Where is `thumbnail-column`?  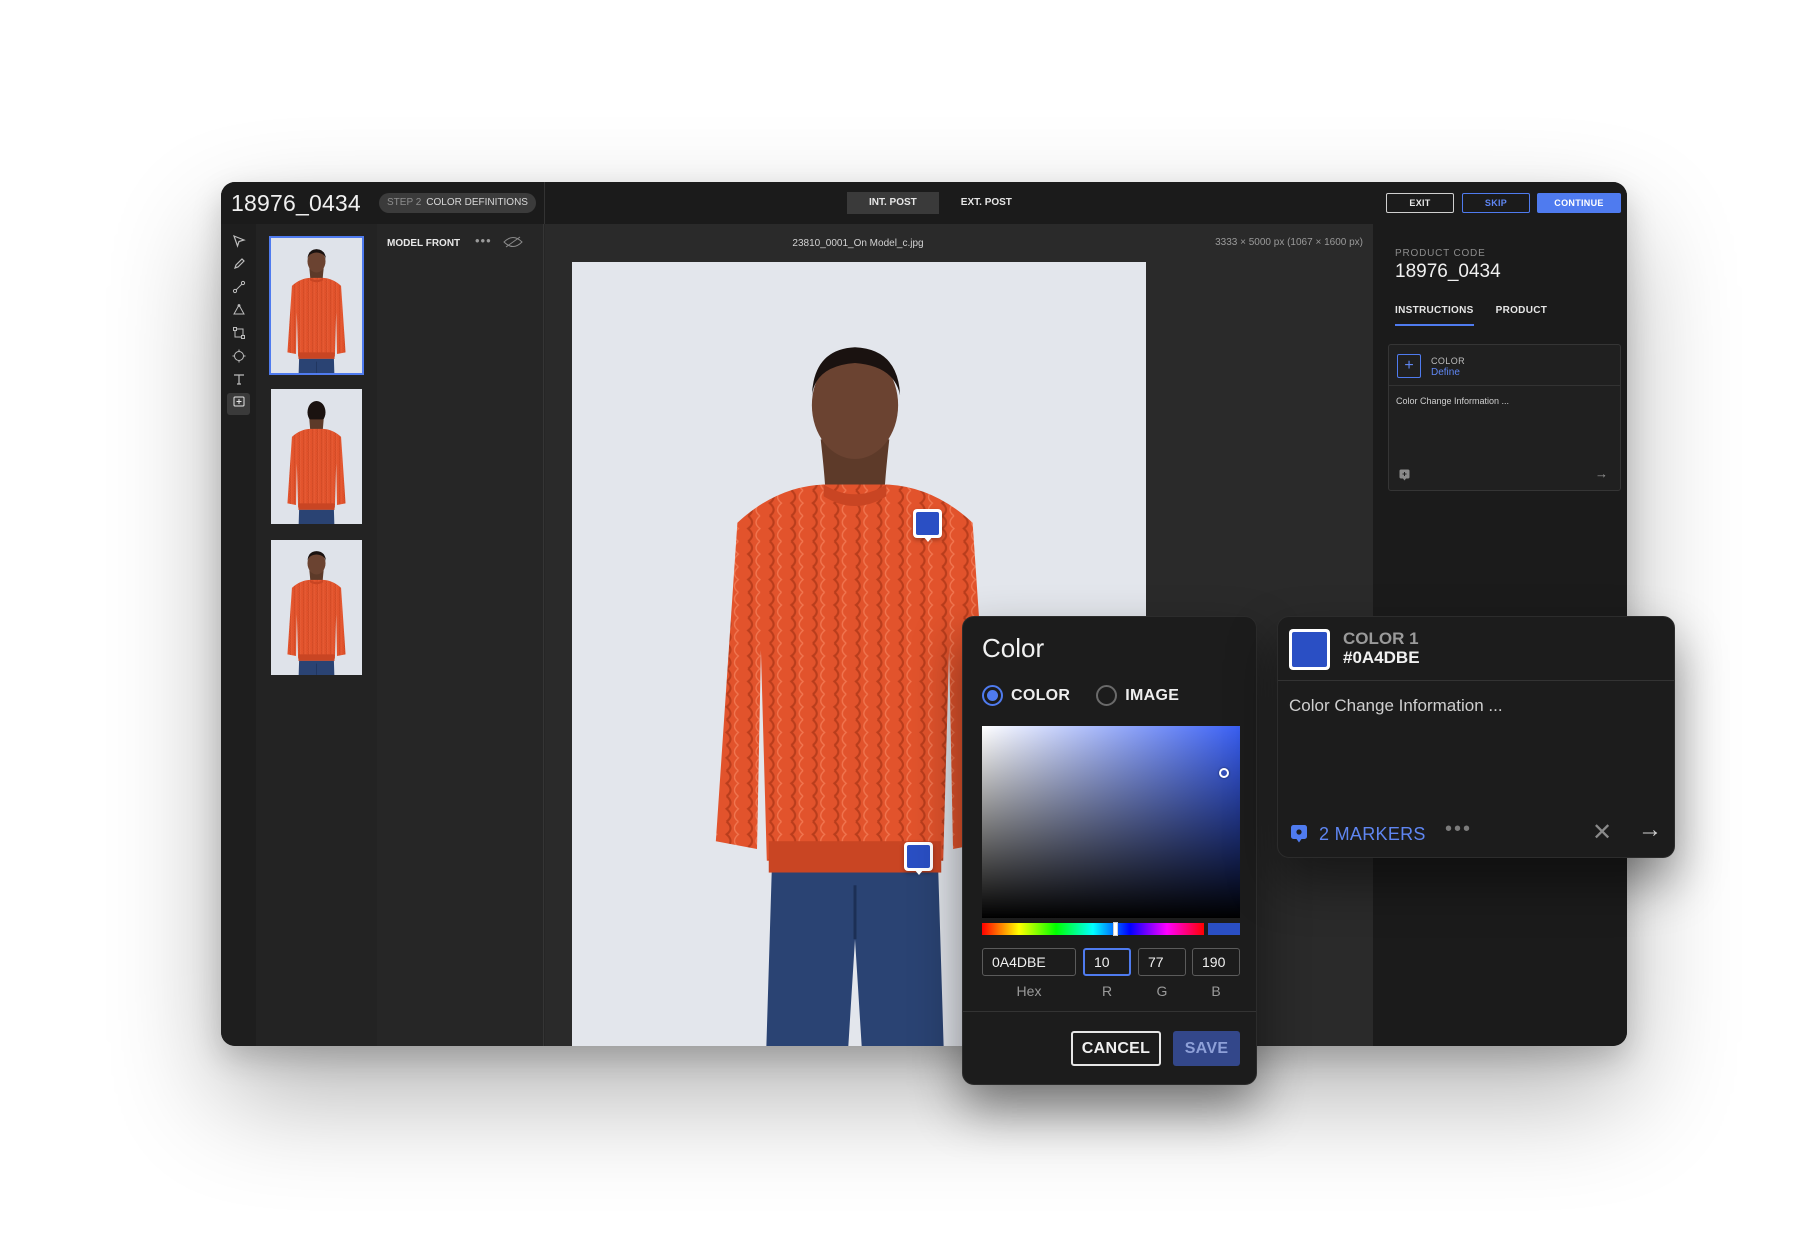 thumbnail-column is located at coordinates (316, 635).